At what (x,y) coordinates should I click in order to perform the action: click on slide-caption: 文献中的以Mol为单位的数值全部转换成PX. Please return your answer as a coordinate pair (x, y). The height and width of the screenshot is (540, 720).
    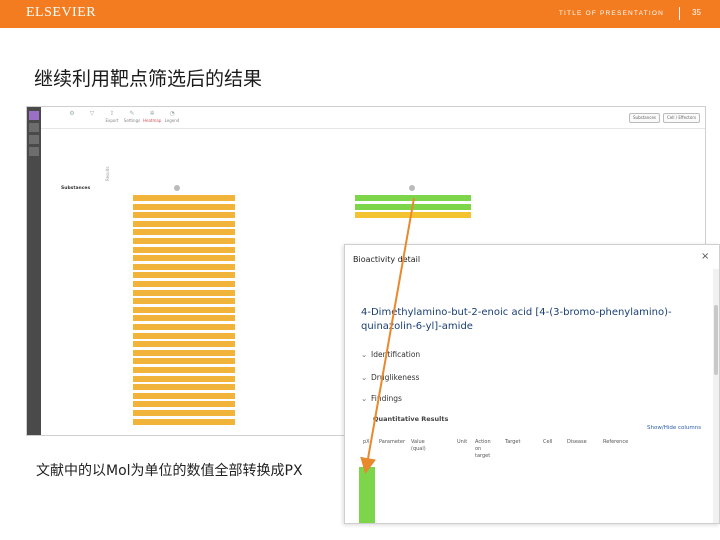
    Looking at the image, I should click on (169, 471).